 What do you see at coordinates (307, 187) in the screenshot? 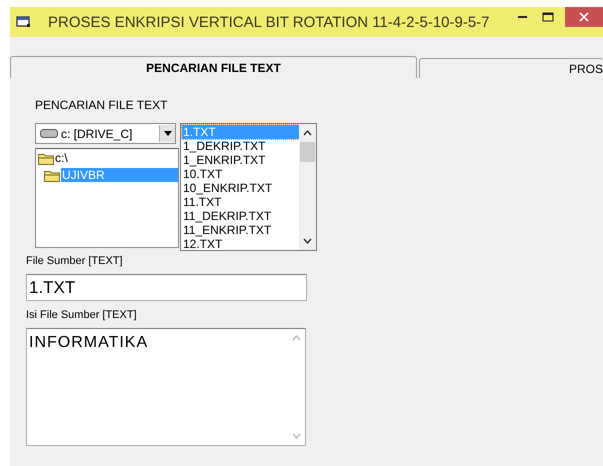
I see `scrollbar` at bounding box center [307, 187].